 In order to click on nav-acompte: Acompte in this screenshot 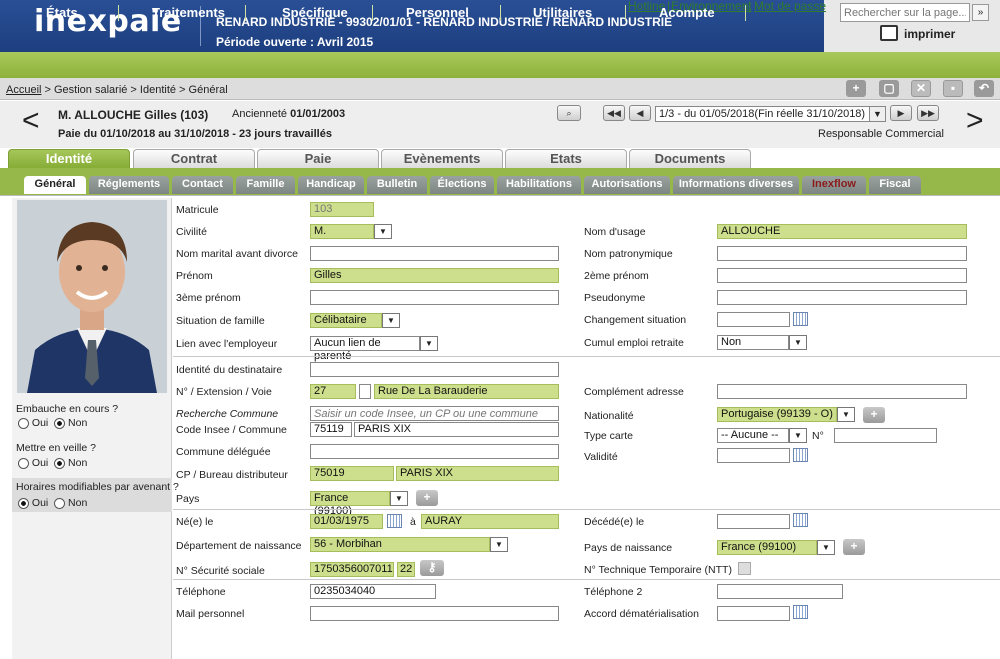, I will do `click(687, 12)`.